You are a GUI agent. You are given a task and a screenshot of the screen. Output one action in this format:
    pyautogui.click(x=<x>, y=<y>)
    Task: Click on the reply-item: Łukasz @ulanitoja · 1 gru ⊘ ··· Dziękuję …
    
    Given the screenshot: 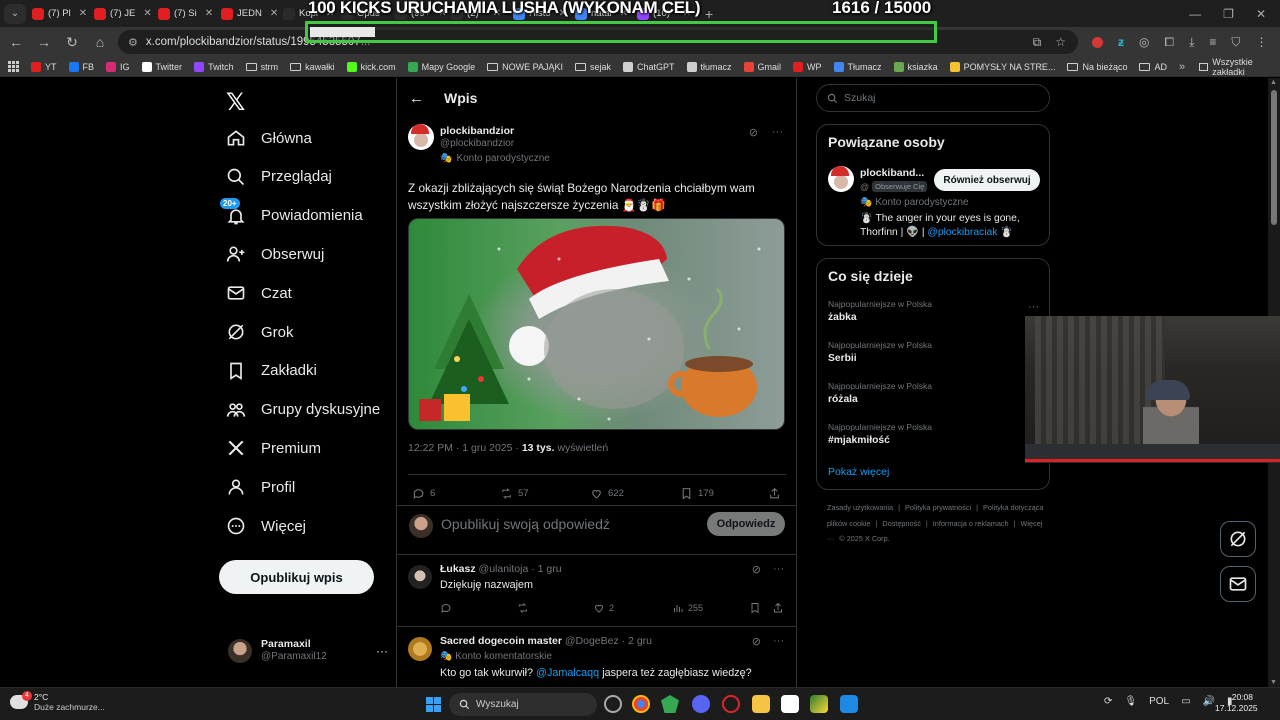 What is the action you would take?
    pyautogui.click(x=596, y=591)
    